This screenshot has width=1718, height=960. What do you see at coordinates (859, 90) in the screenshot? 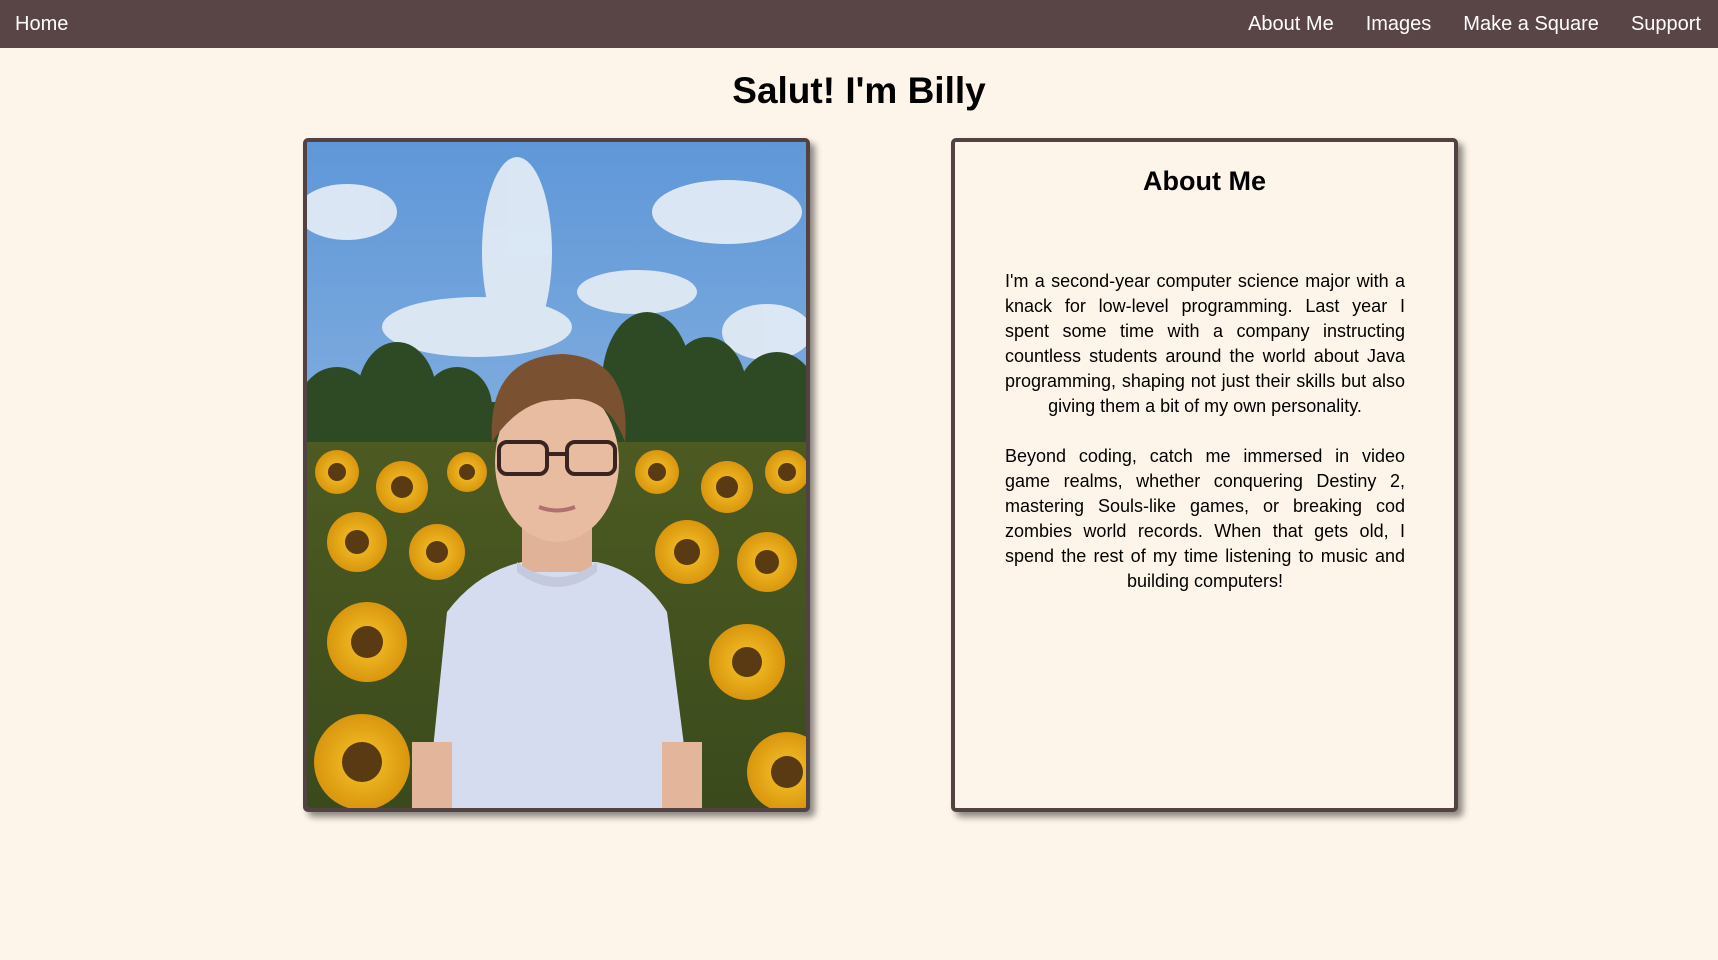
I see `page-title: Salut! I'm Billy` at bounding box center [859, 90].